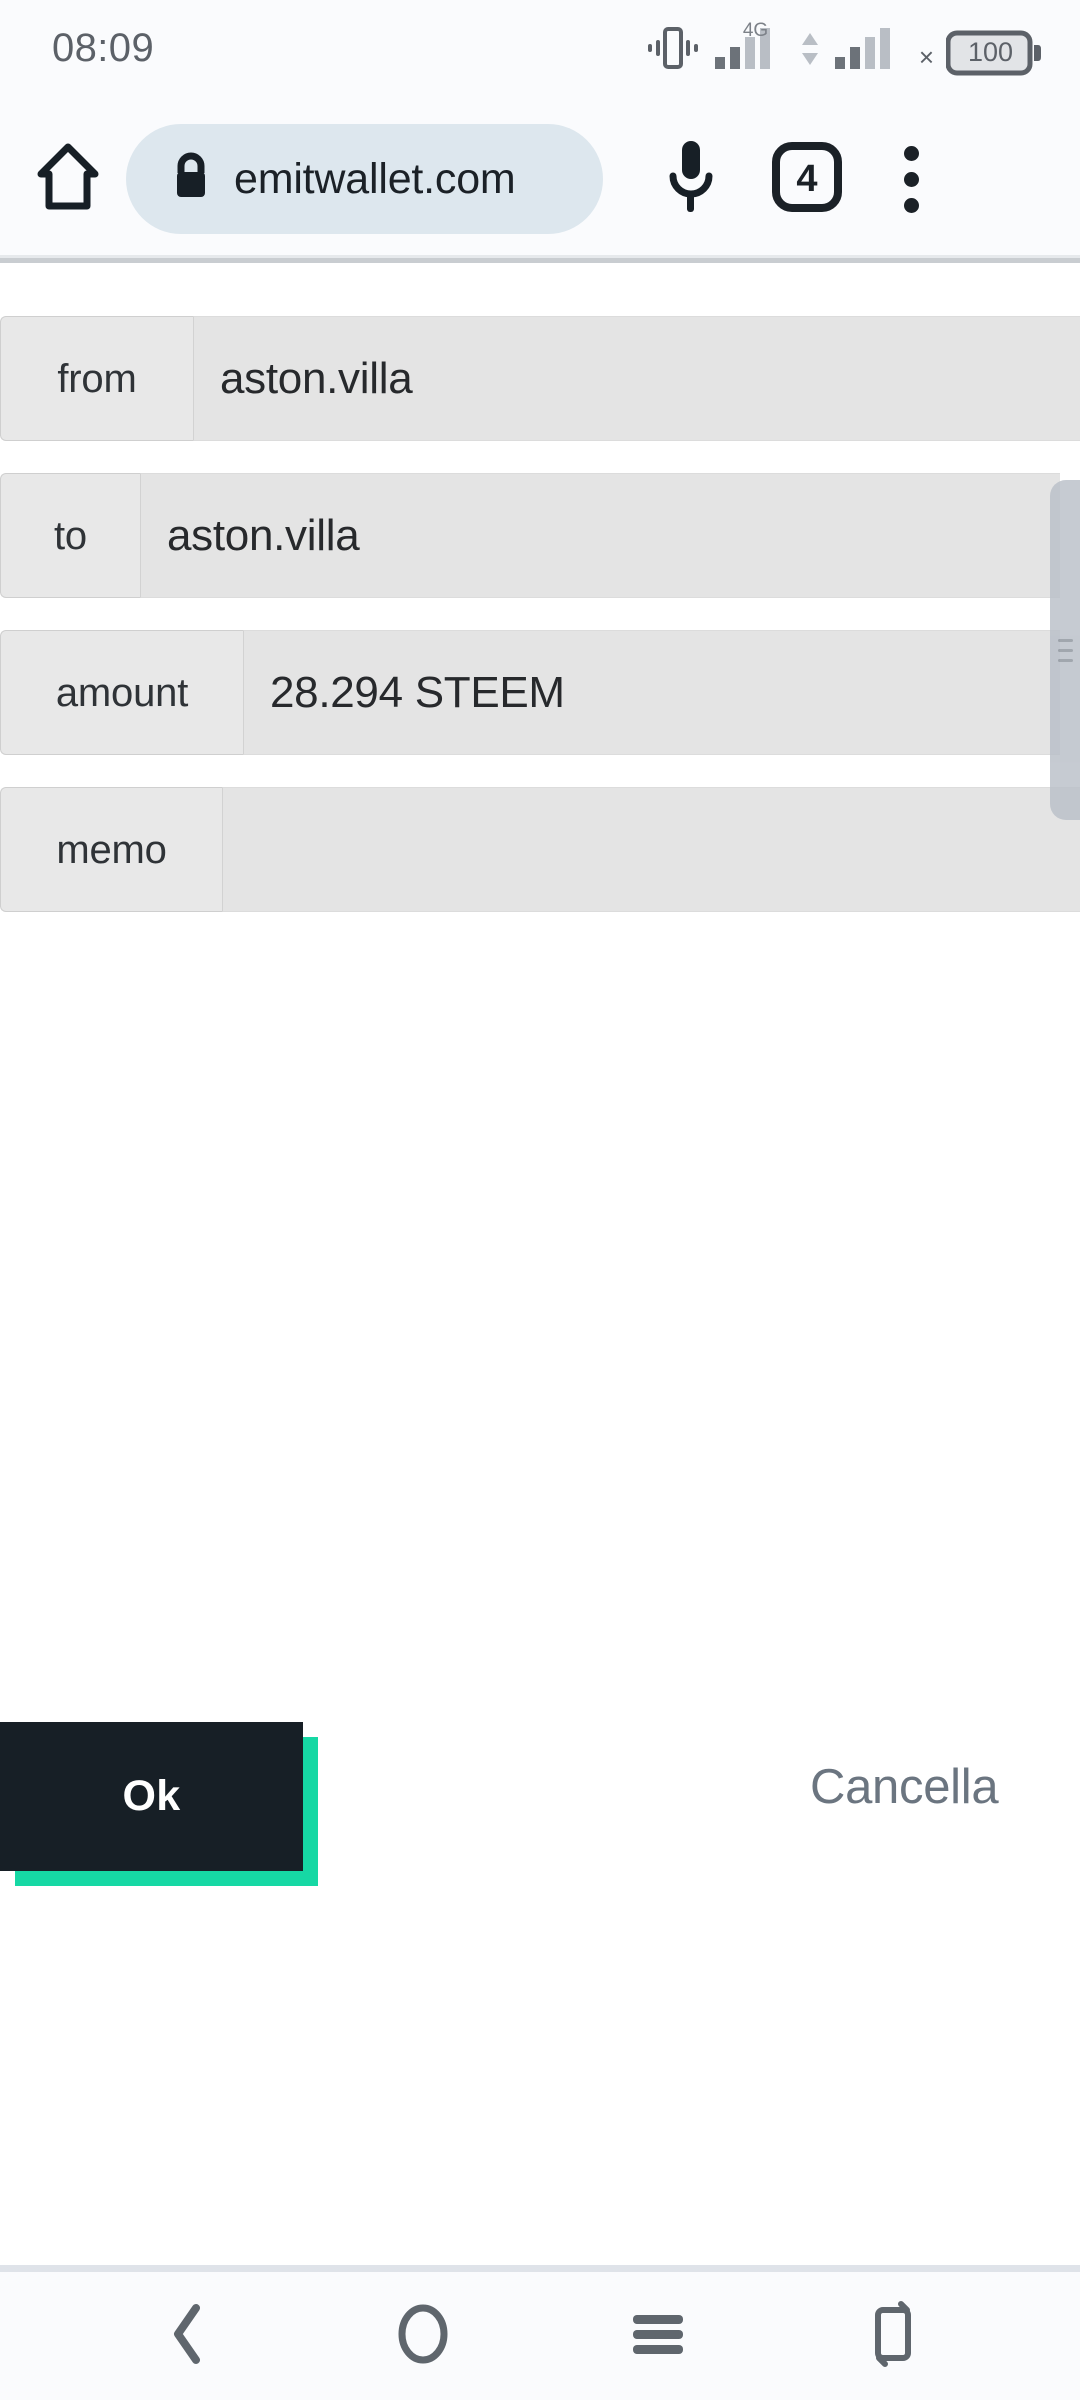 The image size is (1080, 2400). I want to click on overflow-menu-icon, so click(911, 179).